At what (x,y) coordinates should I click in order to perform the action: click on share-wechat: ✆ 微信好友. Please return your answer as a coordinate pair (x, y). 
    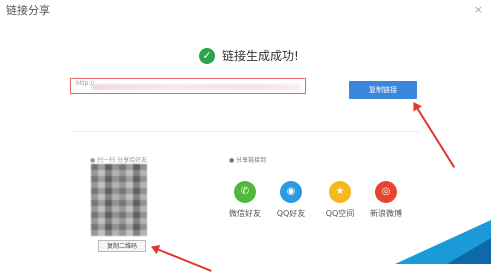
    Looking at the image, I should click on (245, 200).